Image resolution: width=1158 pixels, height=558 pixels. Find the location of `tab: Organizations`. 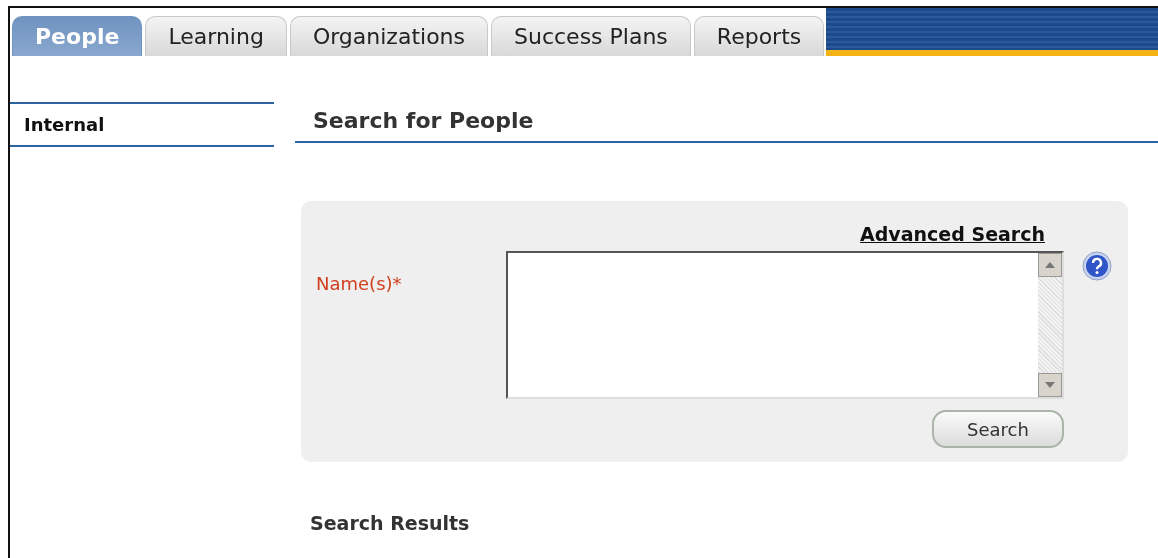

tab: Organizations is located at coordinates (388, 36).